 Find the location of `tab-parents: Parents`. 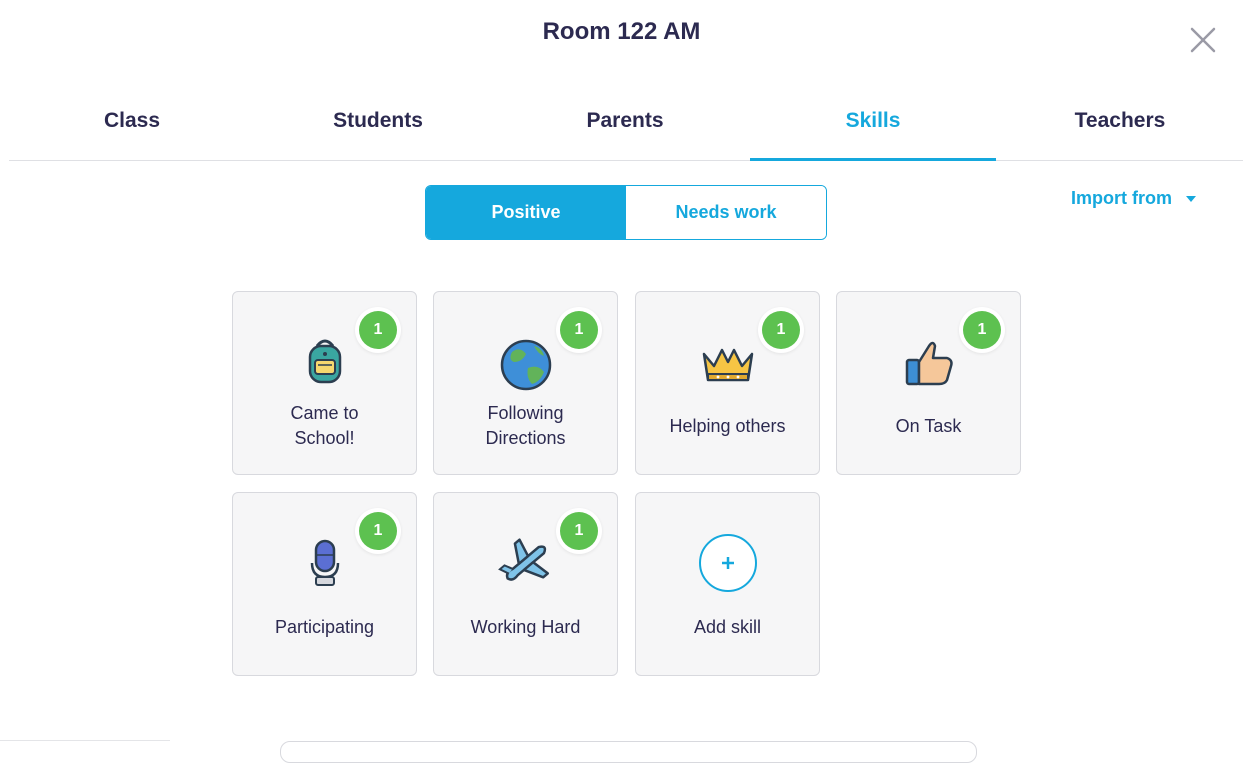

tab-parents: Parents is located at coordinates (625, 127).